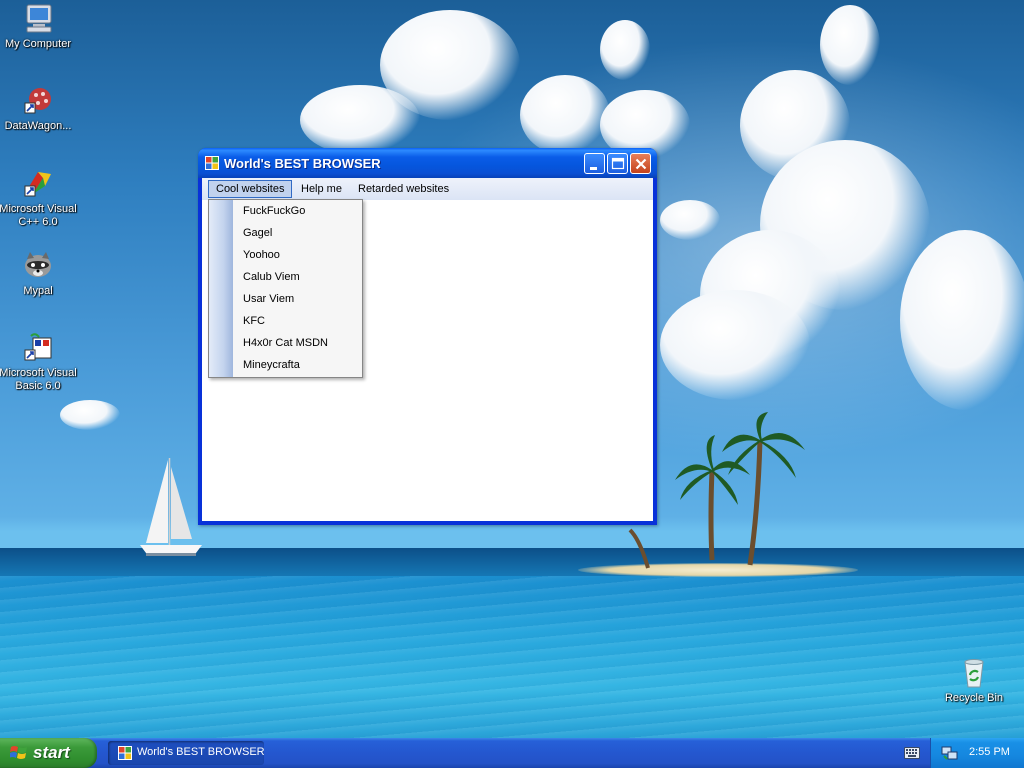 The height and width of the screenshot is (768, 1024). I want to click on taskbar-app-label: World's BEST BROWSER, so click(201, 752).